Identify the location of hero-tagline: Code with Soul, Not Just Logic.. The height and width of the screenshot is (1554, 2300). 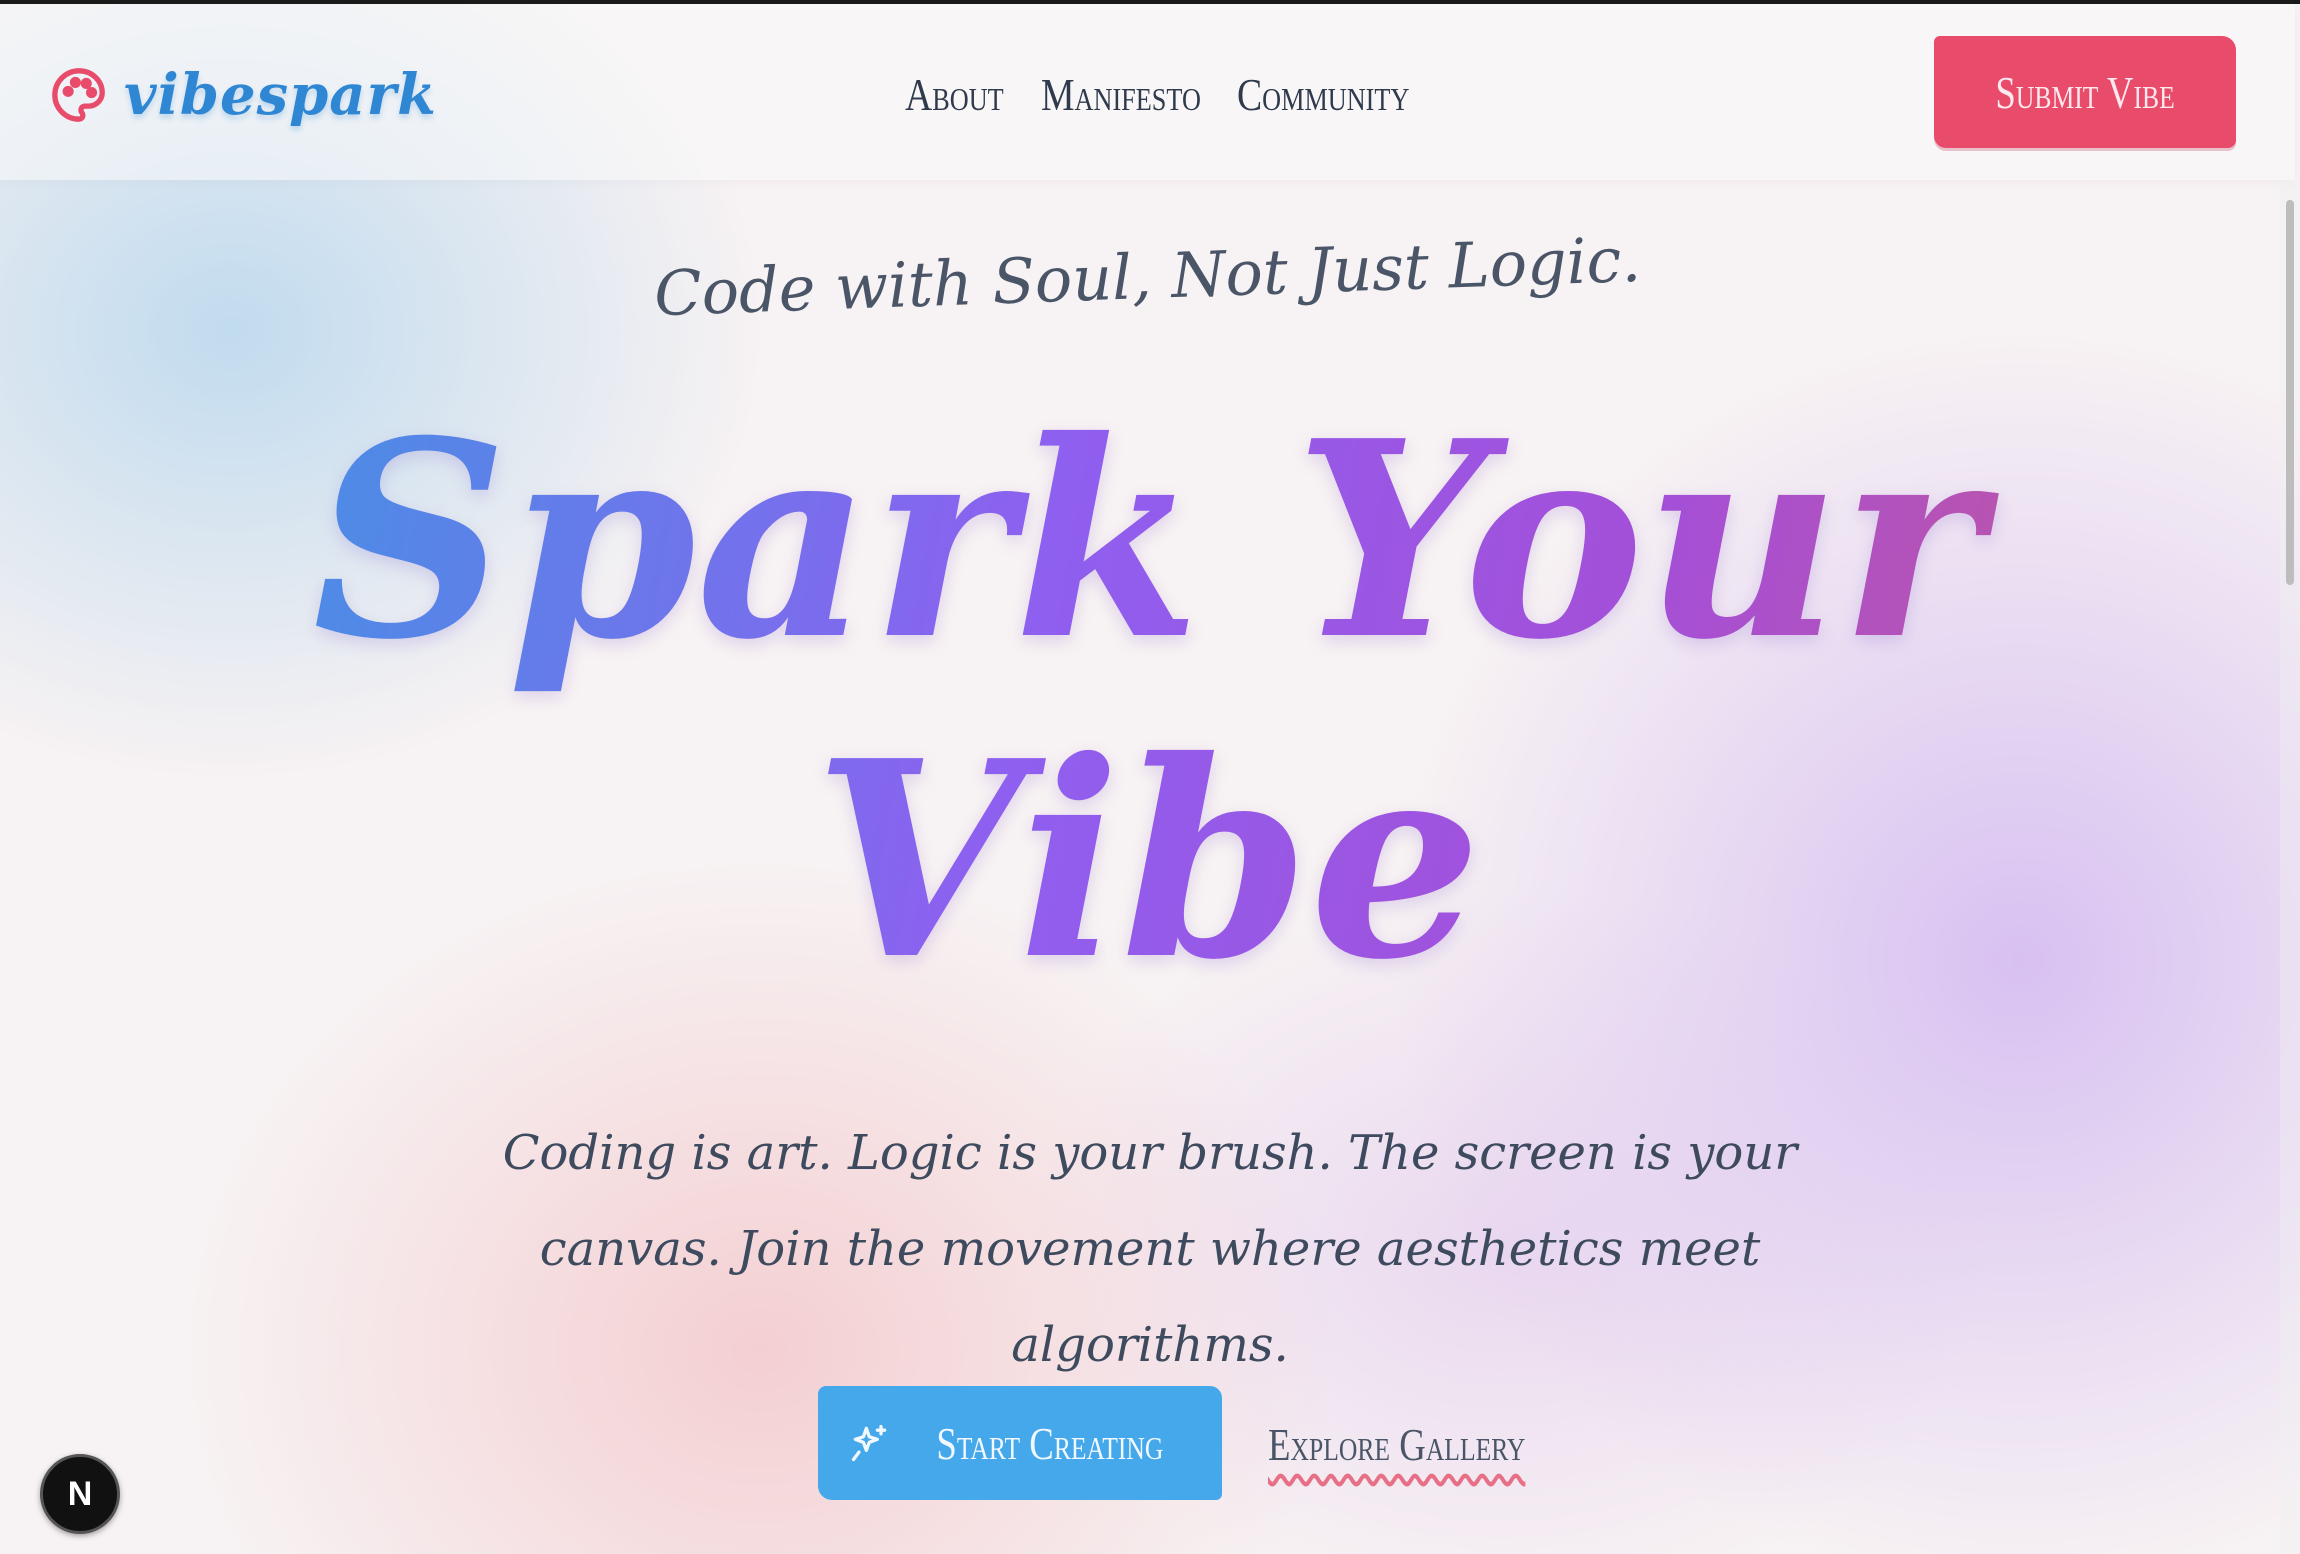
(1147, 276).